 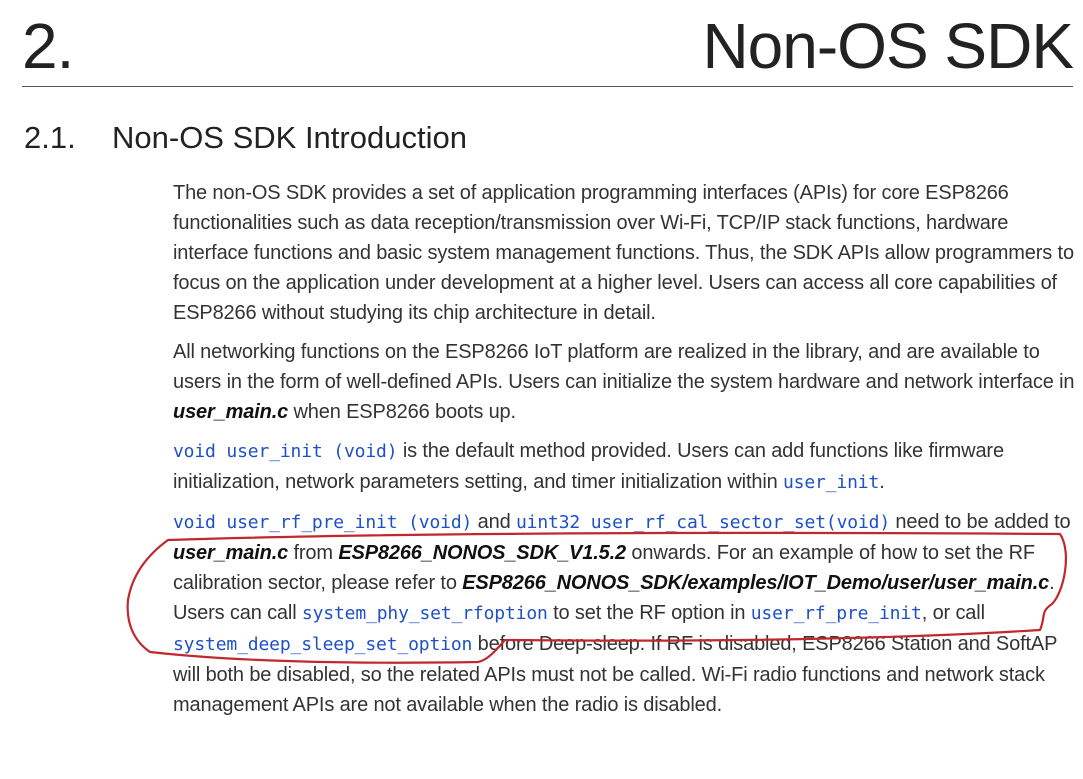 I want to click on user-main-file-ref: user_main.c, so click(x=231, y=412).